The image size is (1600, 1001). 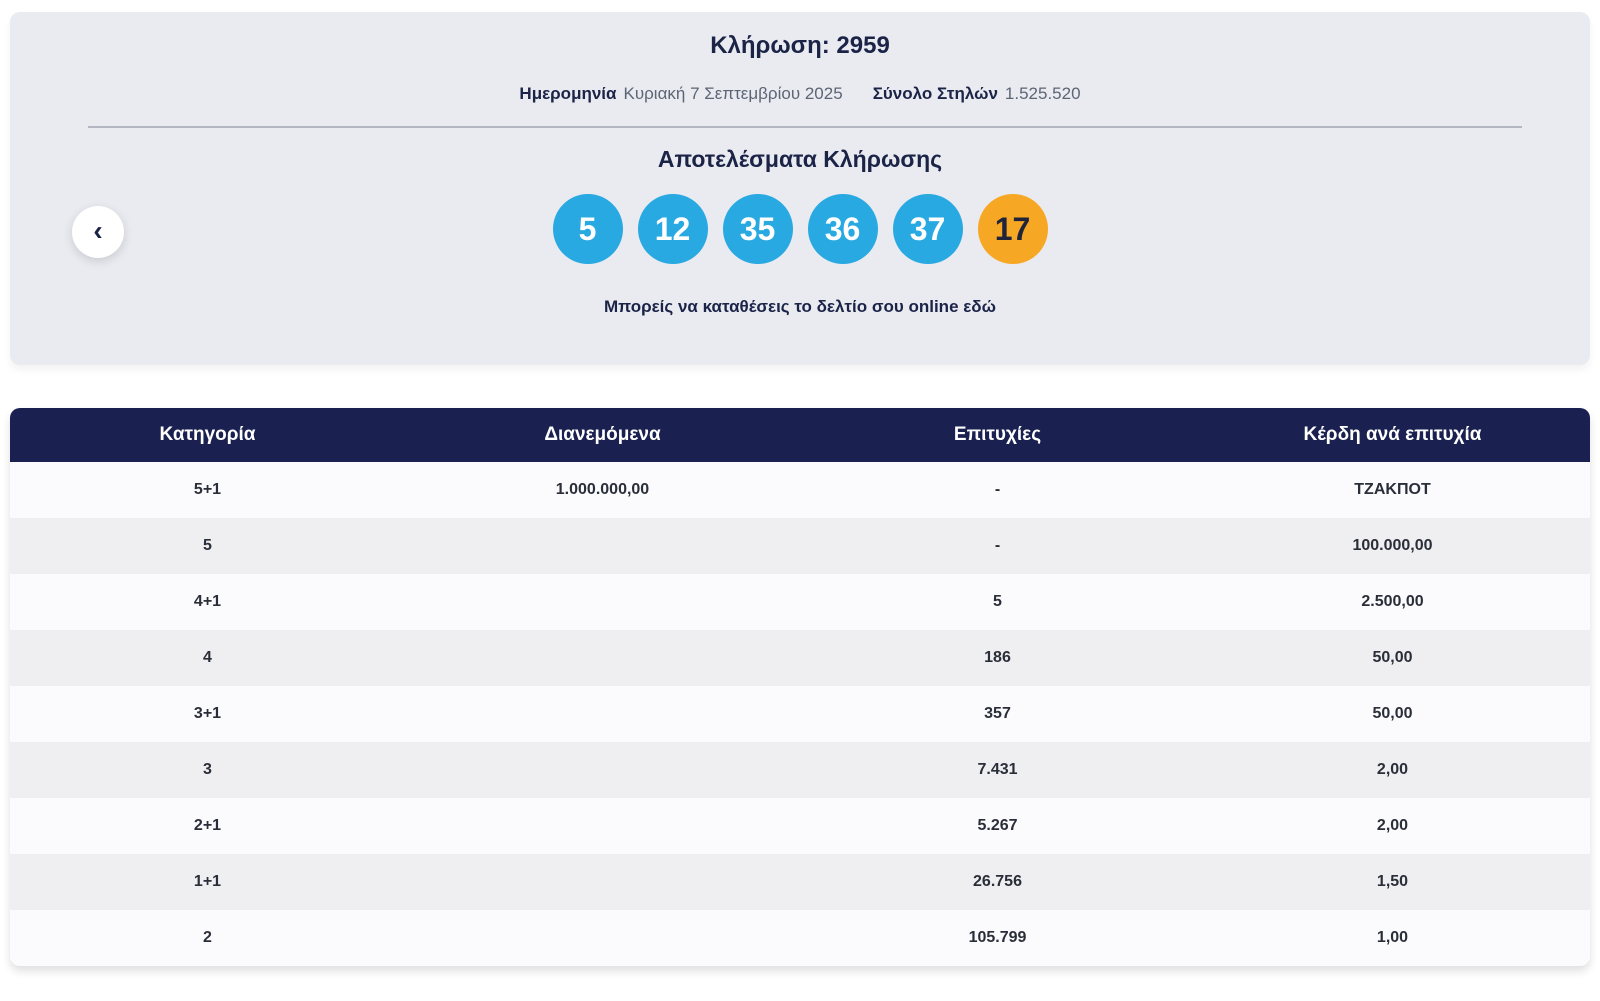 What do you see at coordinates (997, 769) in the screenshot?
I see `cell-hits: 7.431` at bounding box center [997, 769].